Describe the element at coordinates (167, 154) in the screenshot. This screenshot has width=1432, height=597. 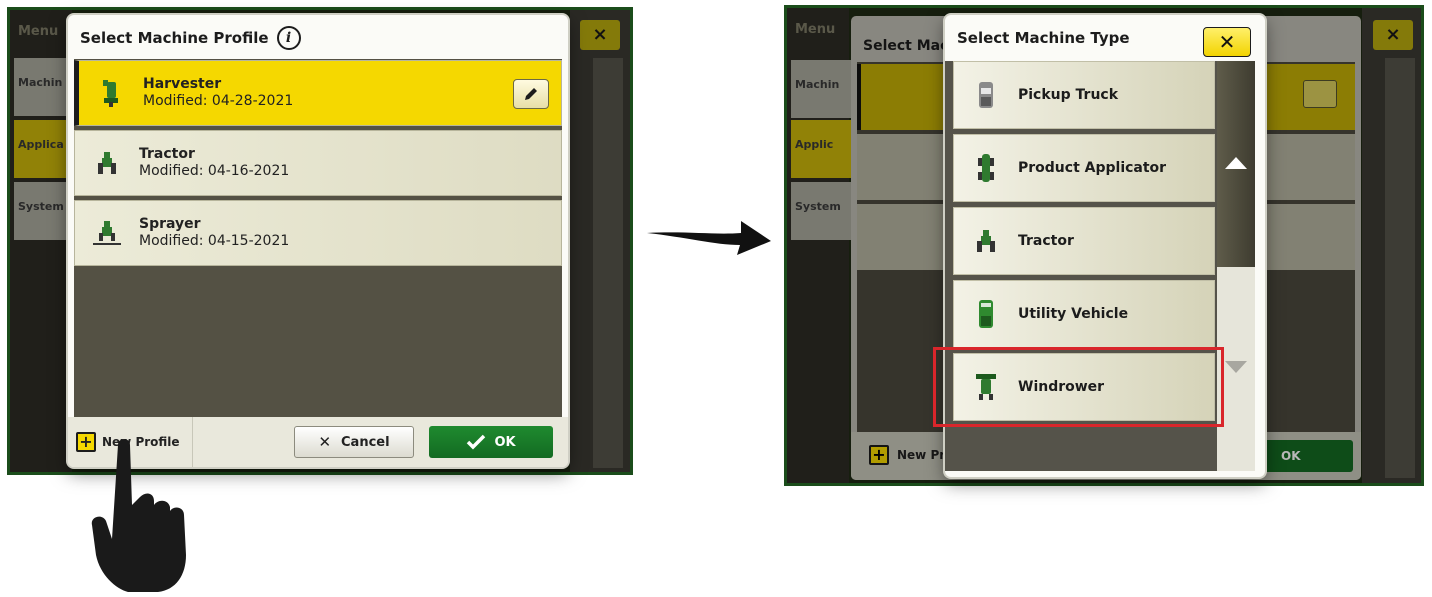
I see `profile-name: Tractor` at that location.